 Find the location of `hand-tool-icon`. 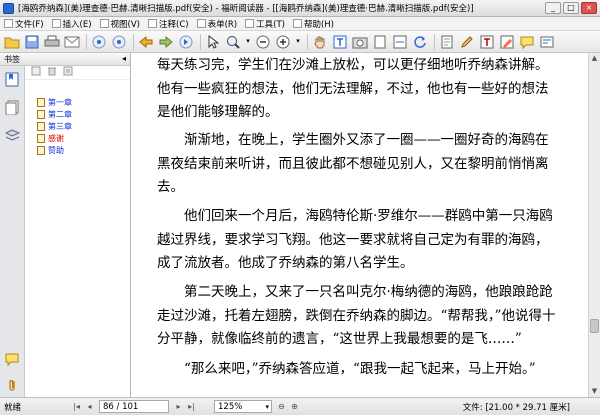

hand-tool-icon is located at coordinates (320, 42).